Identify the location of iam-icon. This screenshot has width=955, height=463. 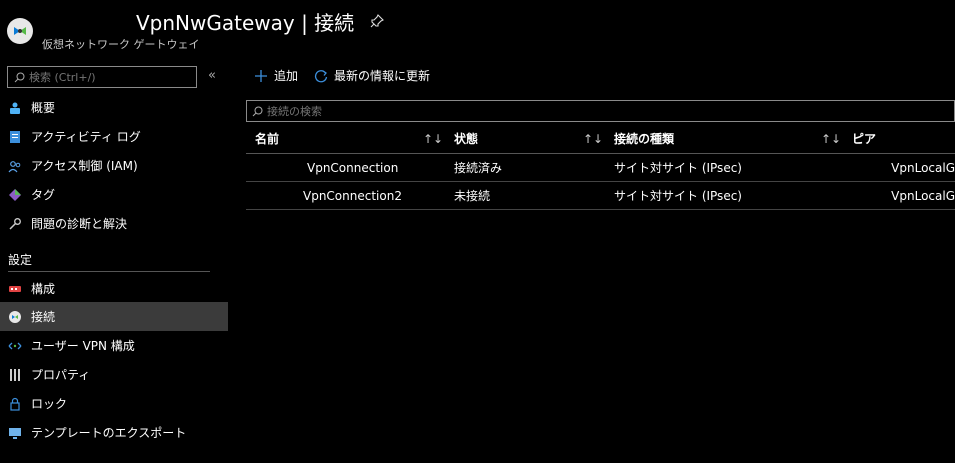
(14, 166).